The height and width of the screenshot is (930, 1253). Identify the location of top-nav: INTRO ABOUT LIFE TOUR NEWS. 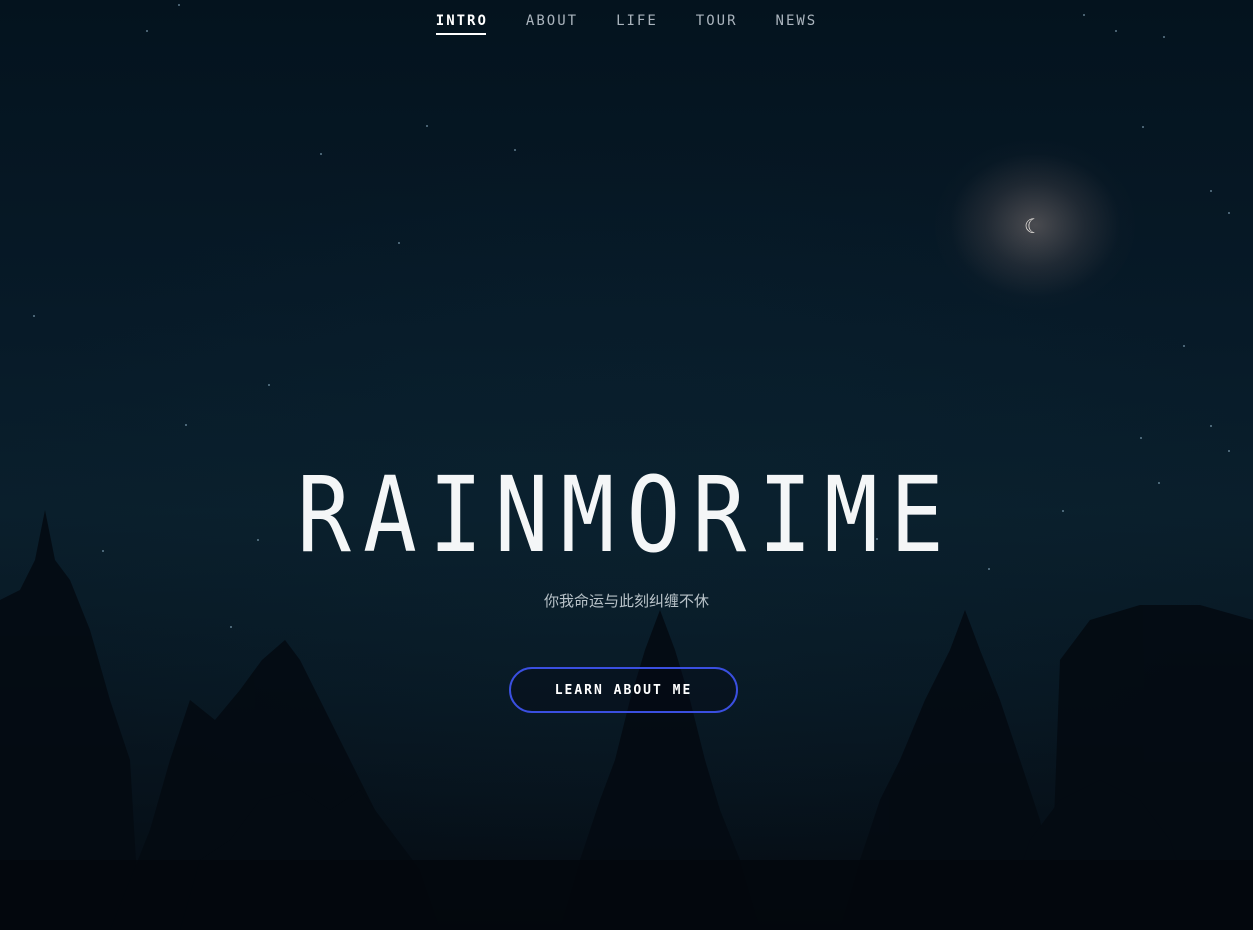
(626, 22).